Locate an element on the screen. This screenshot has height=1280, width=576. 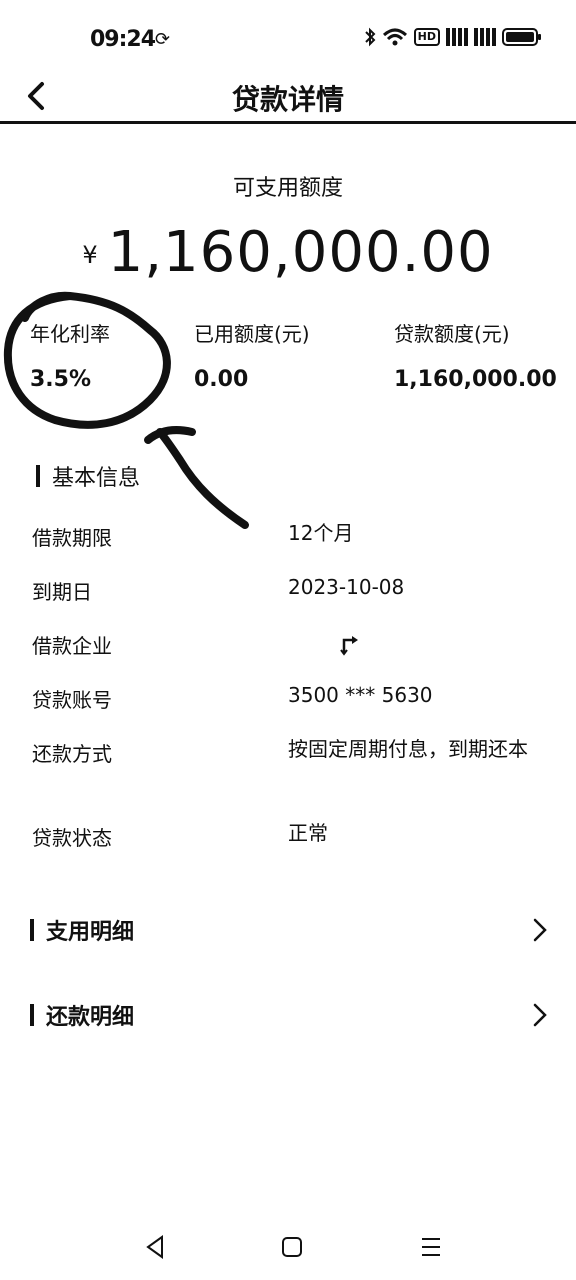
sync-icon: ⟳ is located at coordinates (163, 39).